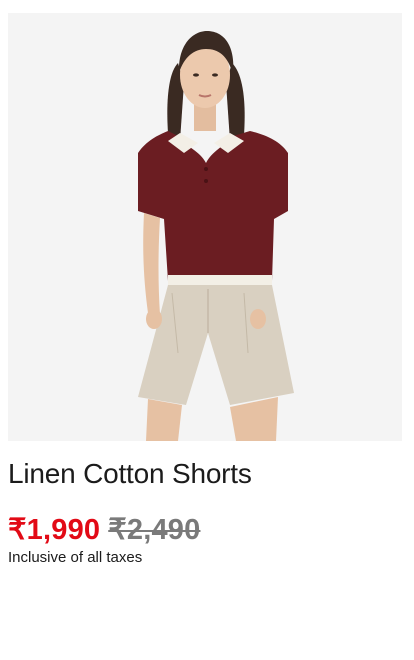 This screenshot has height=660, width=414. I want to click on product-title: Linen Cotton Shorts, so click(207, 474).